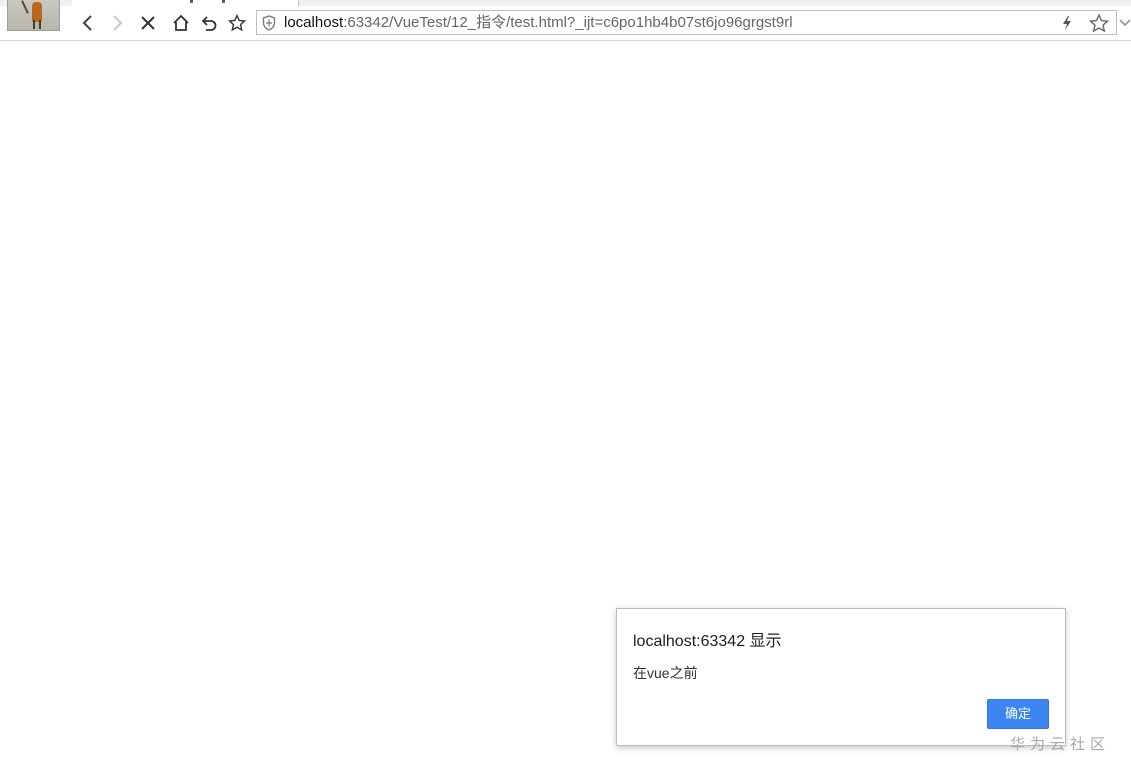 This screenshot has width=1131, height=768. I want to click on ok-button: 确定, so click(1018, 714).